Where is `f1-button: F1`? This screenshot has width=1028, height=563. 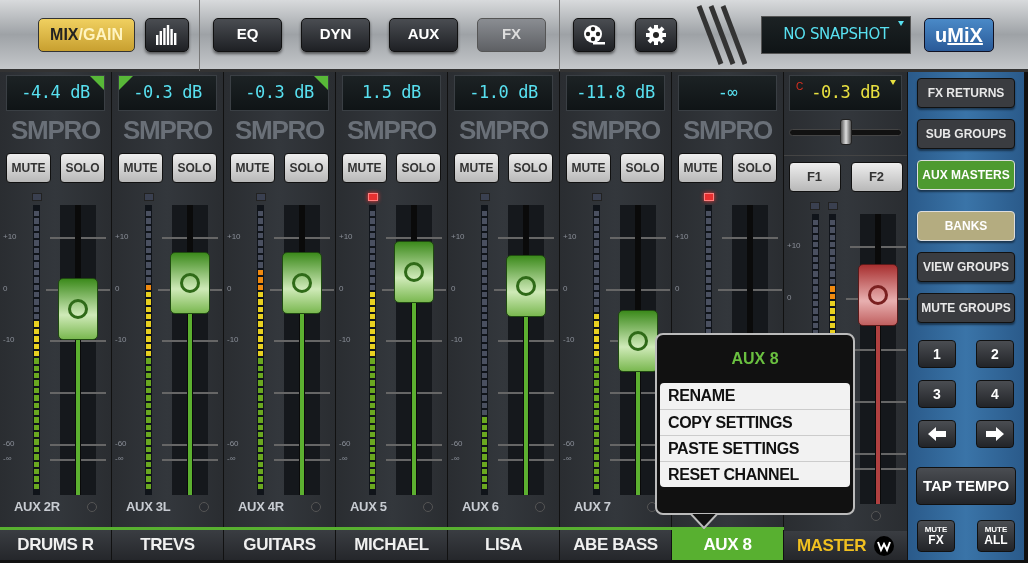
f1-button: F1 is located at coordinates (814, 177).